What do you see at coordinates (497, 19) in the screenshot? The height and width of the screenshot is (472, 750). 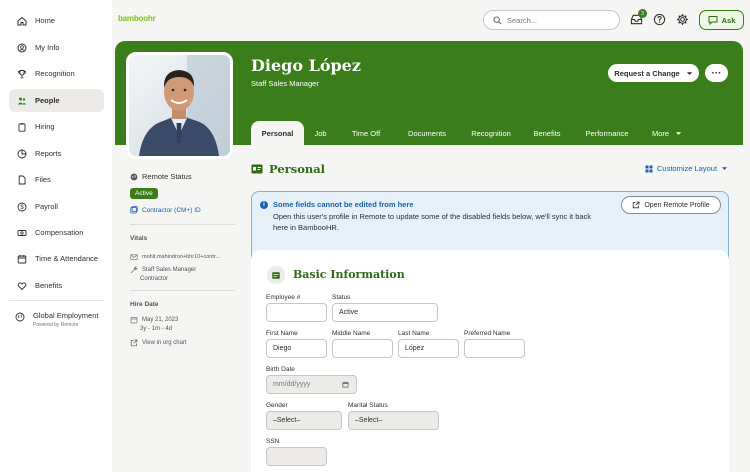 I see `search-icon` at bounding box center [497, 19].